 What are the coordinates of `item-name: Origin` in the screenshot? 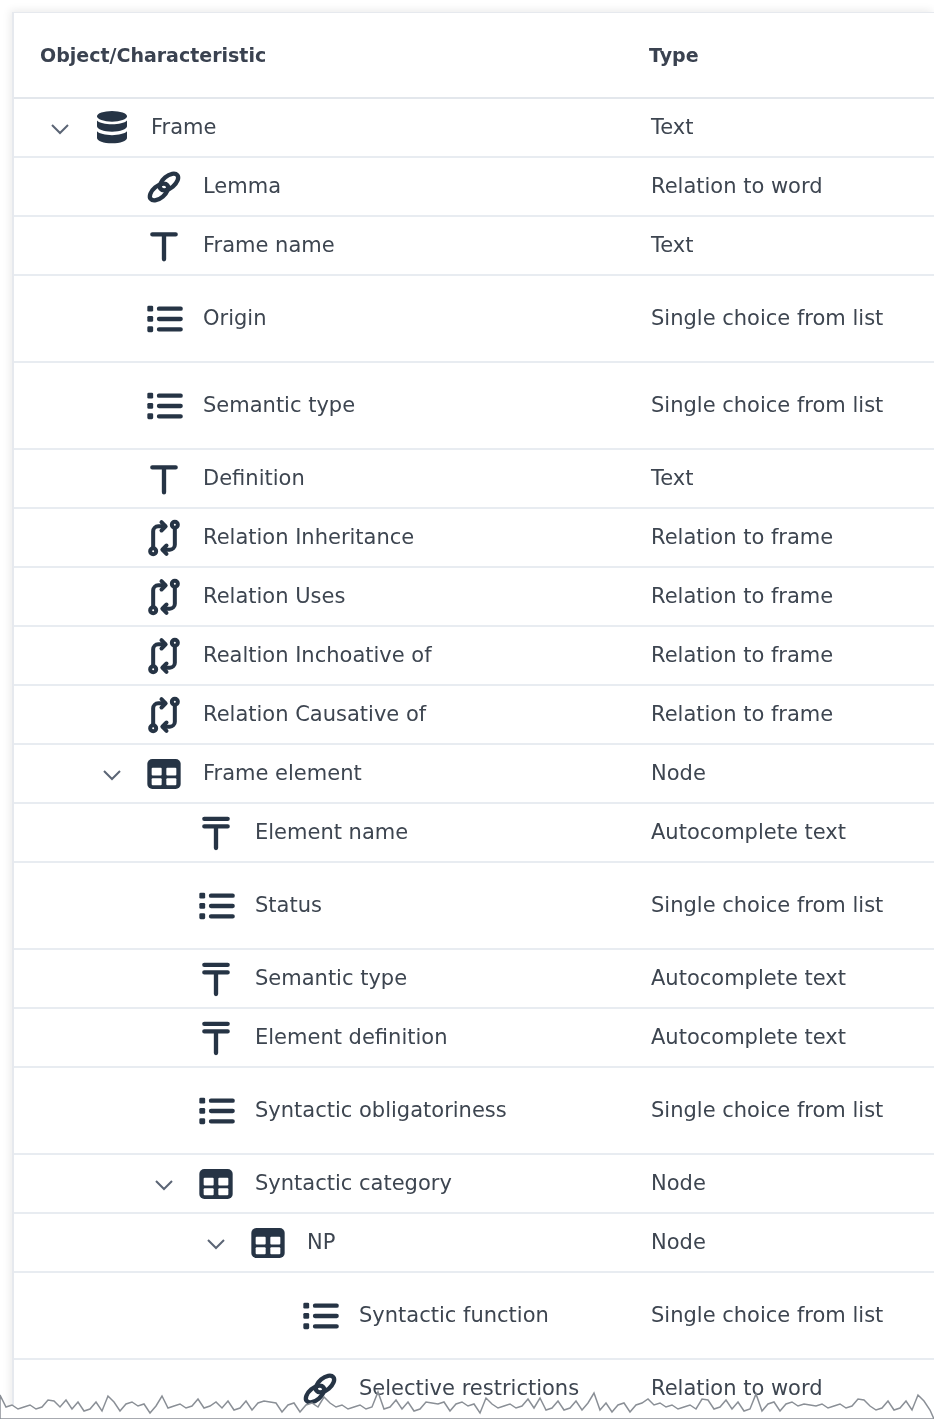 It's located at (235, 318).